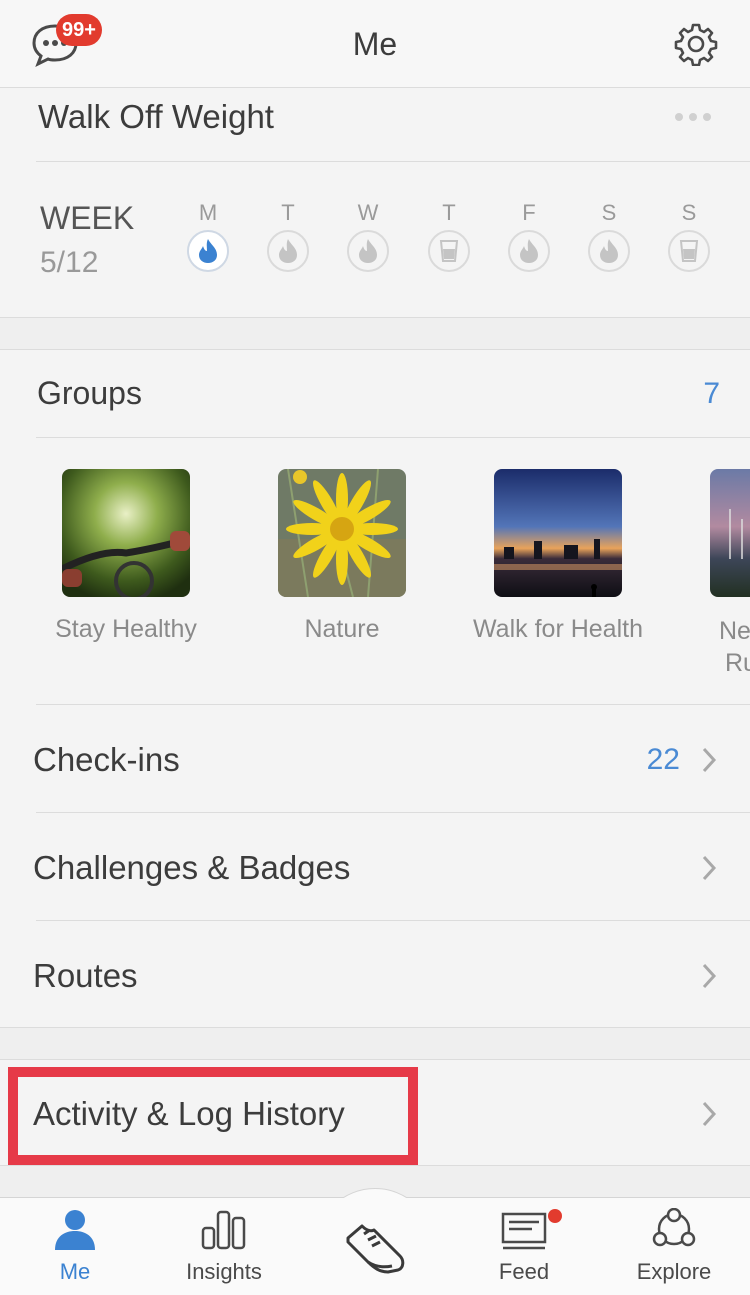 The height and width of the screenshot is (1295, 750). I want to click on day-3: T, so click(449, 236).